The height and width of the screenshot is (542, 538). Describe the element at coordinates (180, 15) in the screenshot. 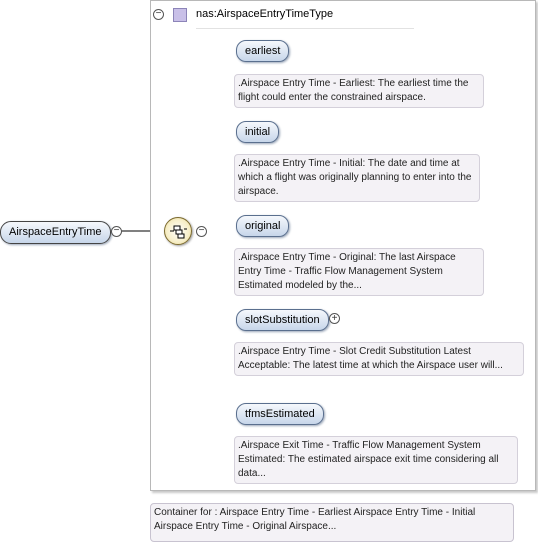

I see `complex-type-icon` at that location.